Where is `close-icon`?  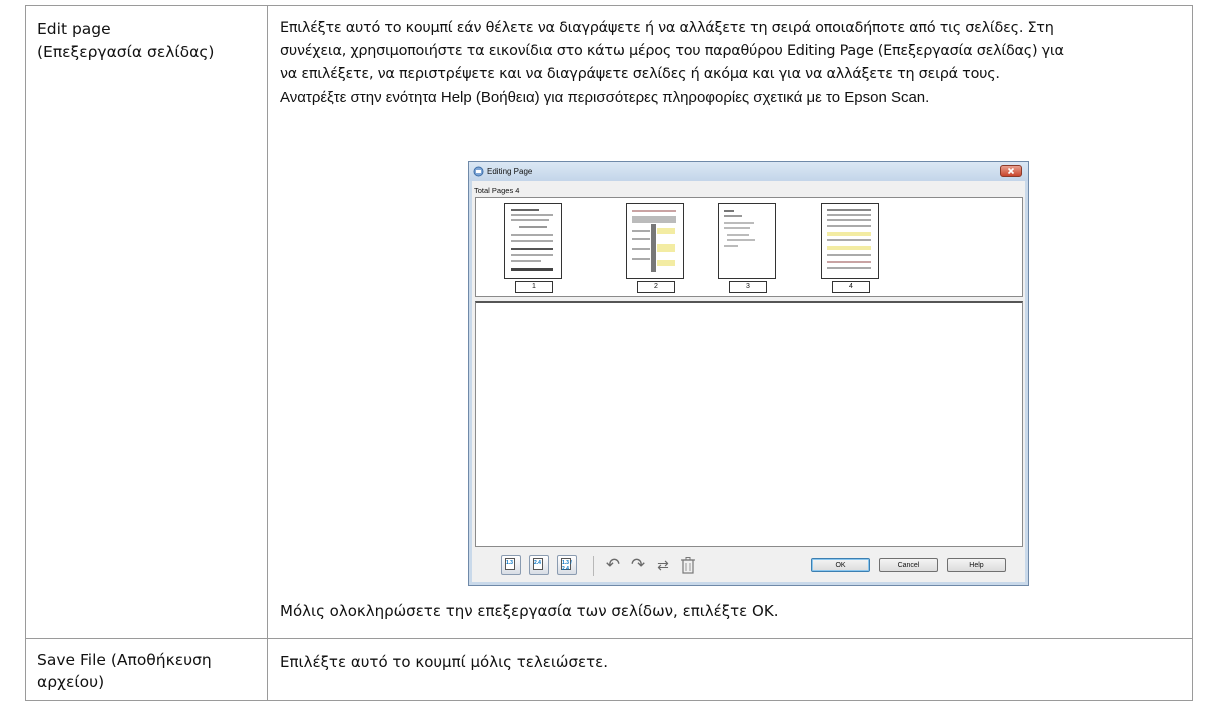 close-icon is located at coordinates (1011, 171).